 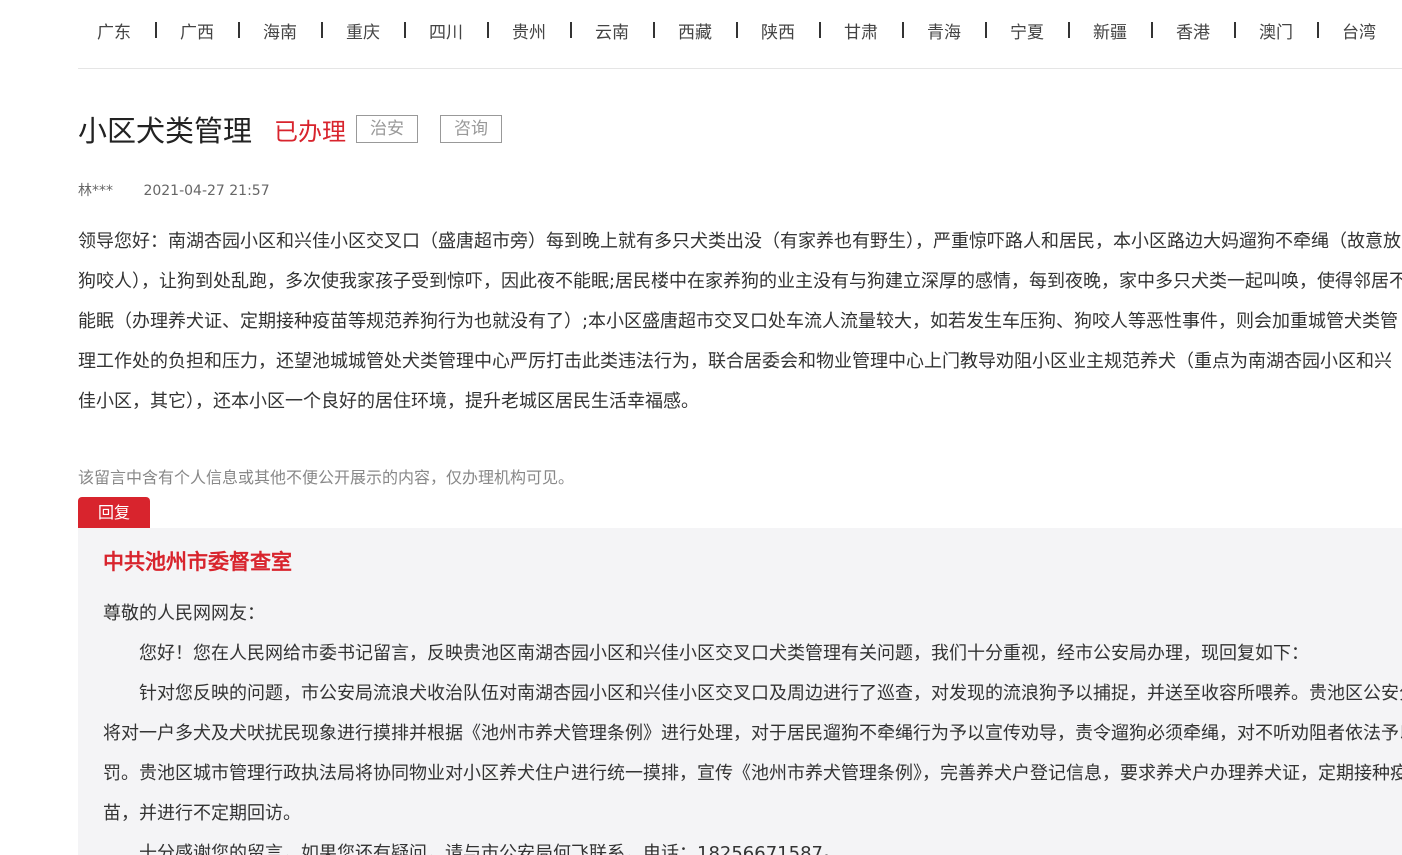 I want to click on region-item: 新疆, so click(x=1134, y=30).